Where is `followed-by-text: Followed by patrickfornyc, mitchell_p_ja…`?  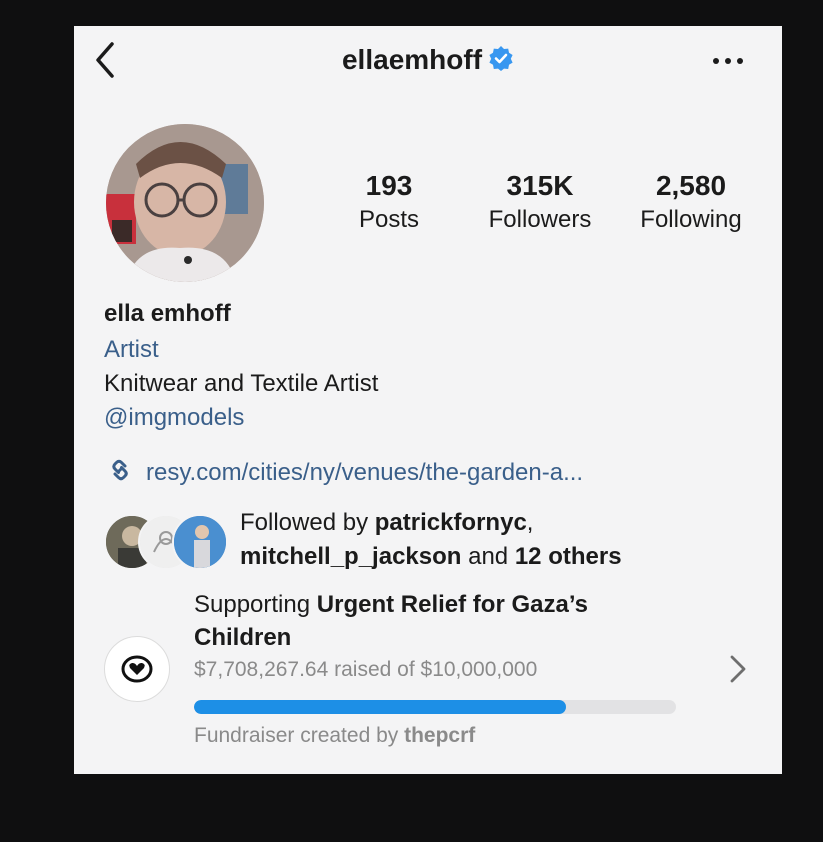
followed-by-text: Followed by patrickfornyc, mitchell_p_ja… is located at coordinates (500, 540).